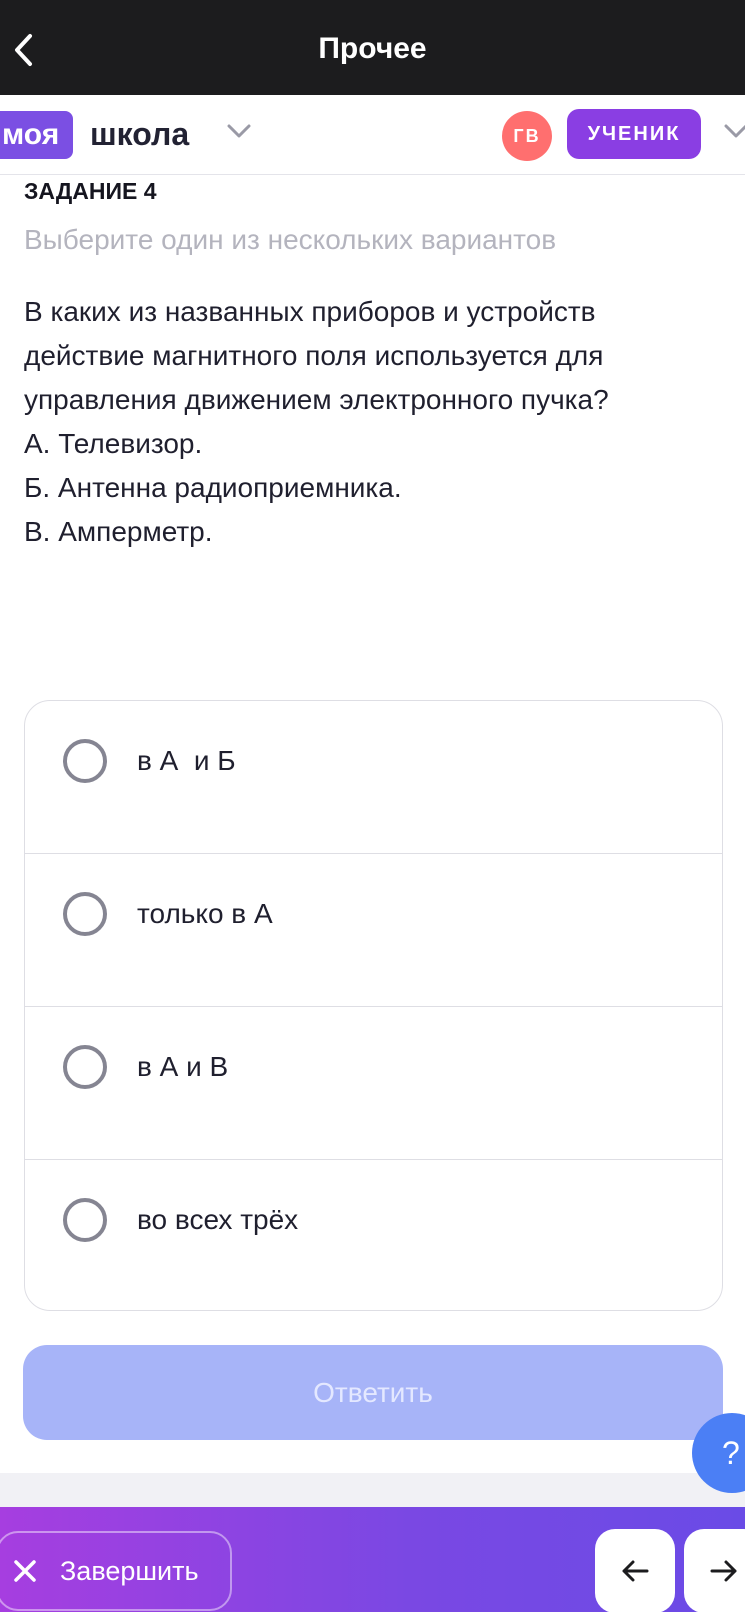 The image size is (745, 1612). I want to click on logo-shkola: школа, so click(139, 134).